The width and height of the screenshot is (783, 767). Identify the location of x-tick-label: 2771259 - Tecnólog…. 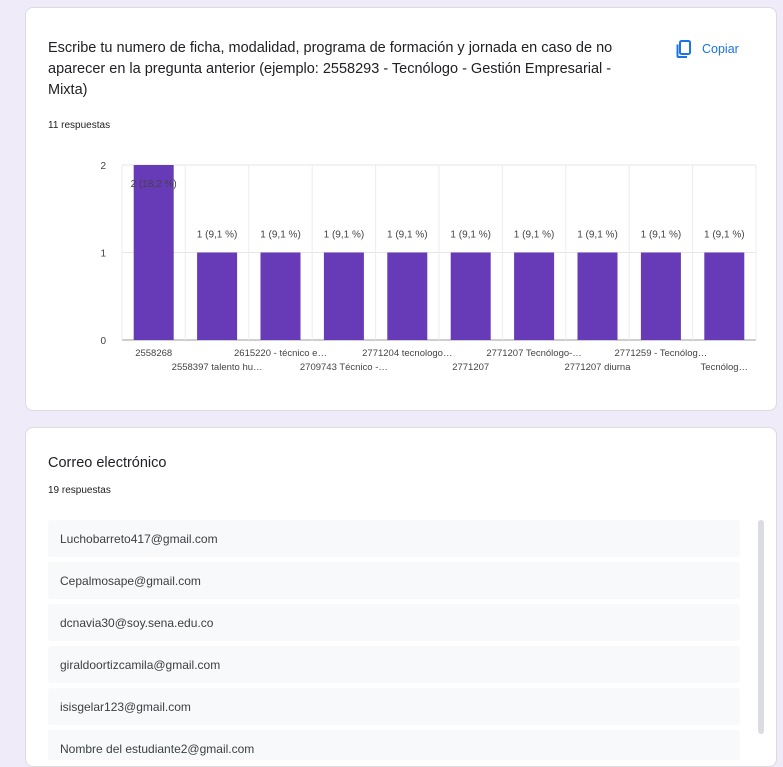
(661, 353).